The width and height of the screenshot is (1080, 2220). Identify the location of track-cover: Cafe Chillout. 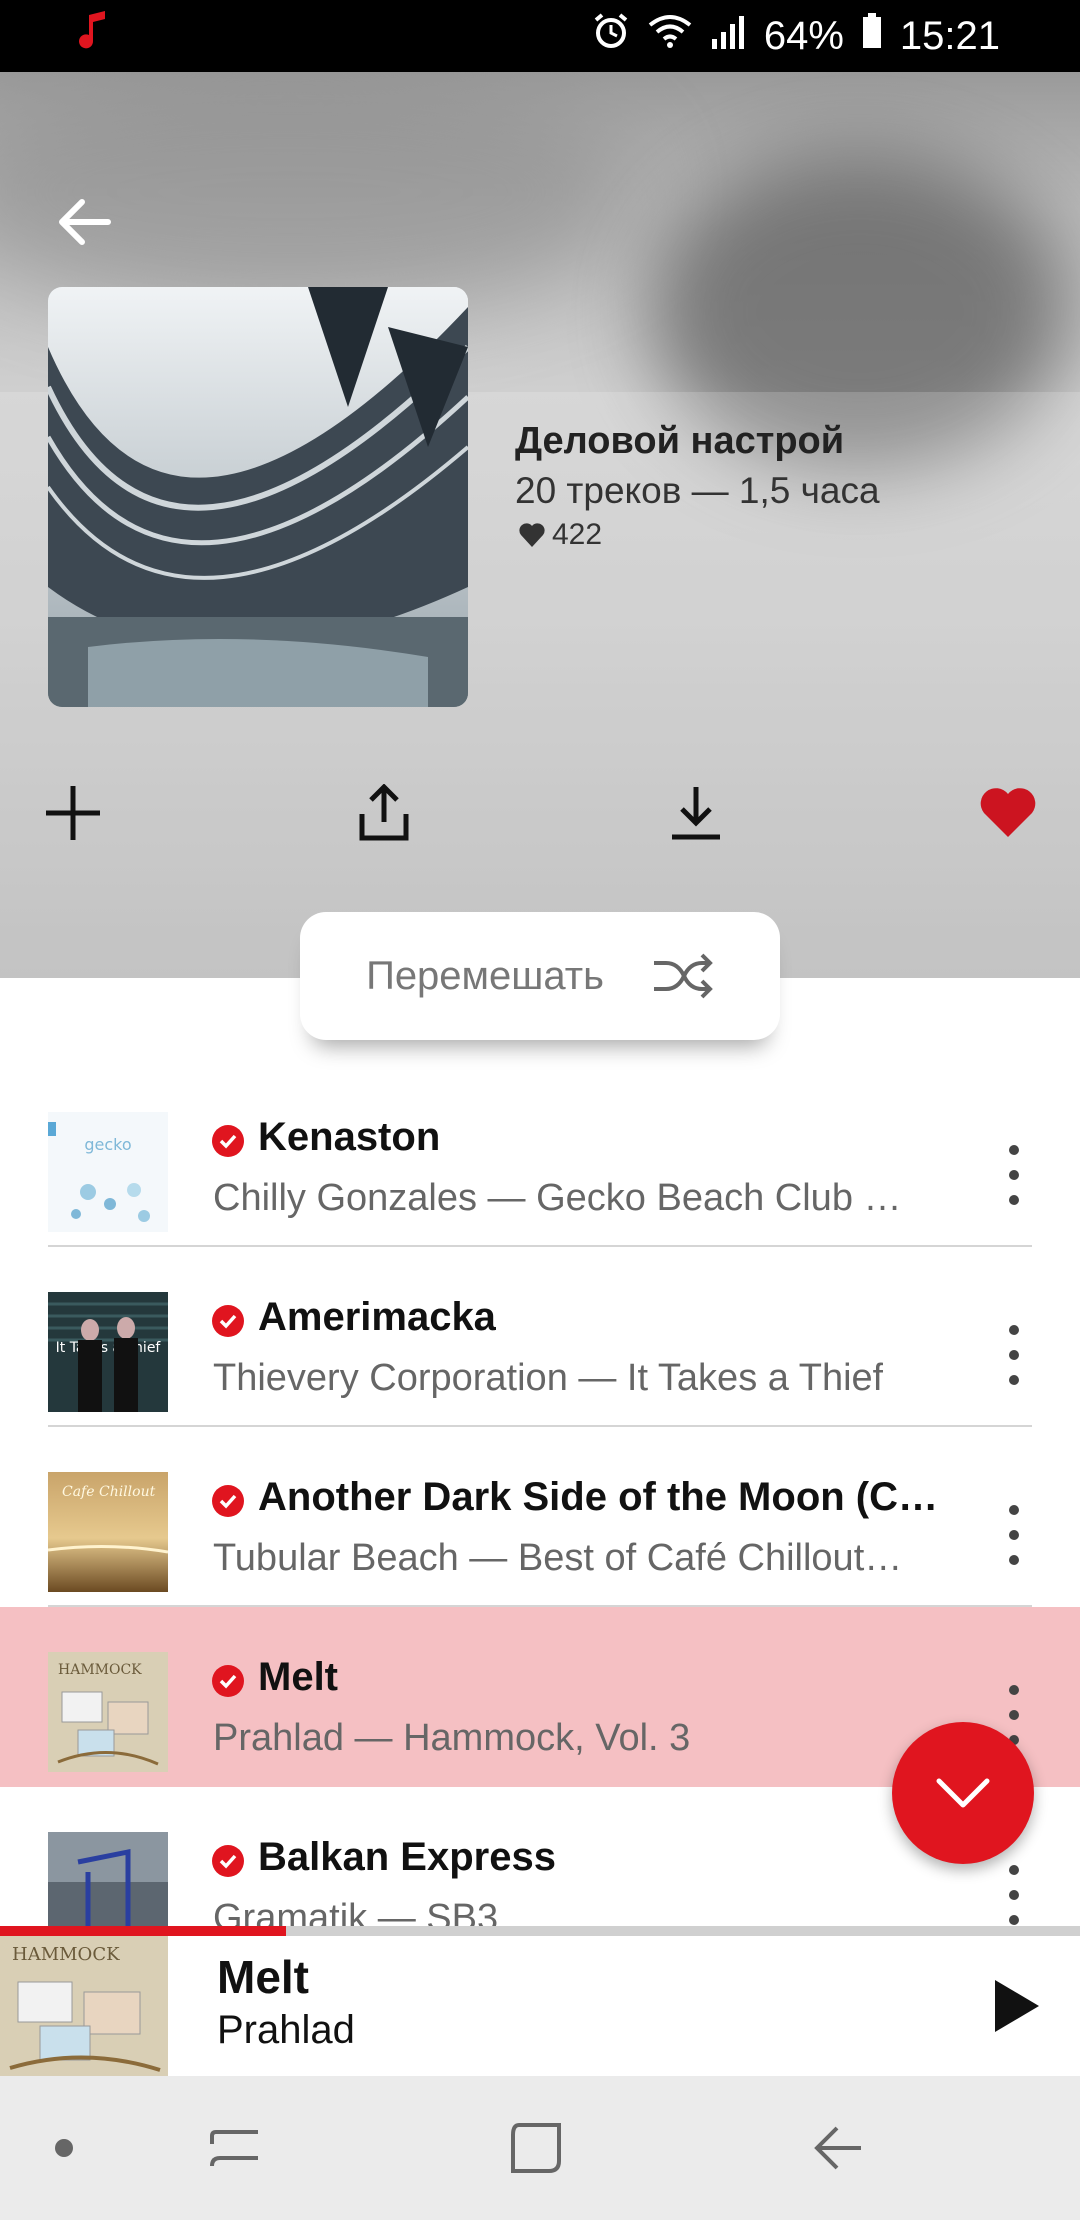
(108, 1532).